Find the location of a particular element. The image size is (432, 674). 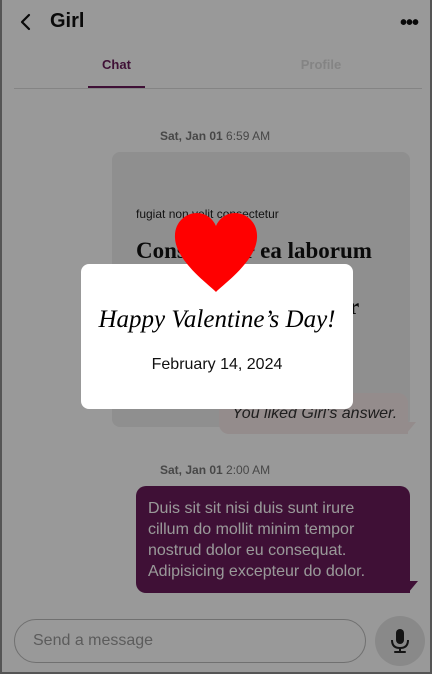

modal-date: February 14, 2024 is located at coordinates (217, 364).